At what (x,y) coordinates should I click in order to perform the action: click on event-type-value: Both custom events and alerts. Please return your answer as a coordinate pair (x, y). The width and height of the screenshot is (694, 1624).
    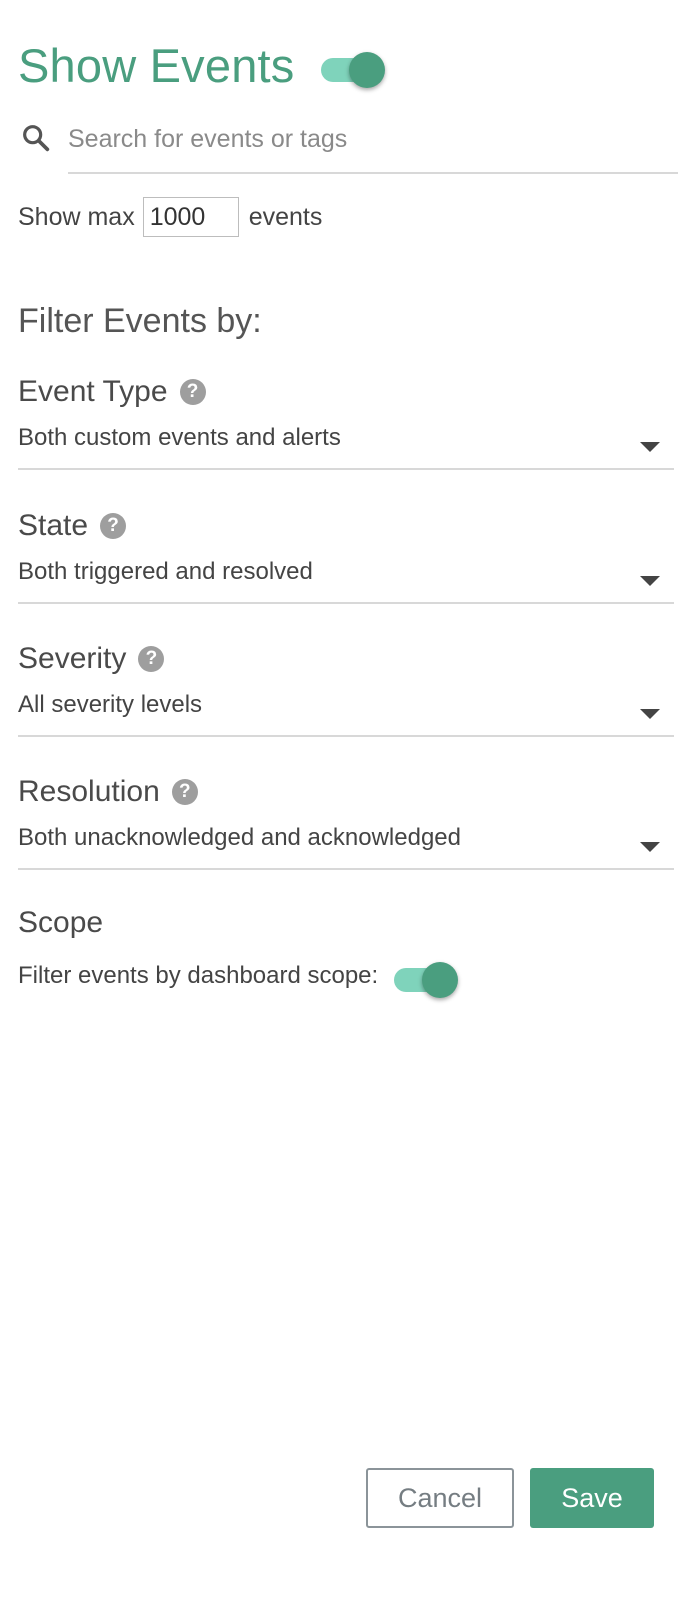
    Looking at the image, I should click on (179, 437).